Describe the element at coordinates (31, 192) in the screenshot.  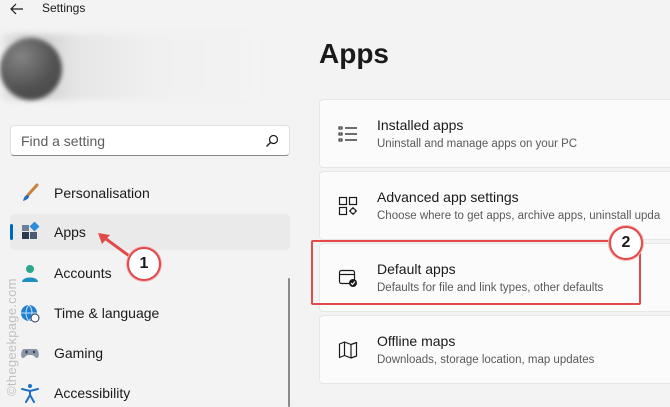
I see `paintbrush-icon` at that location.